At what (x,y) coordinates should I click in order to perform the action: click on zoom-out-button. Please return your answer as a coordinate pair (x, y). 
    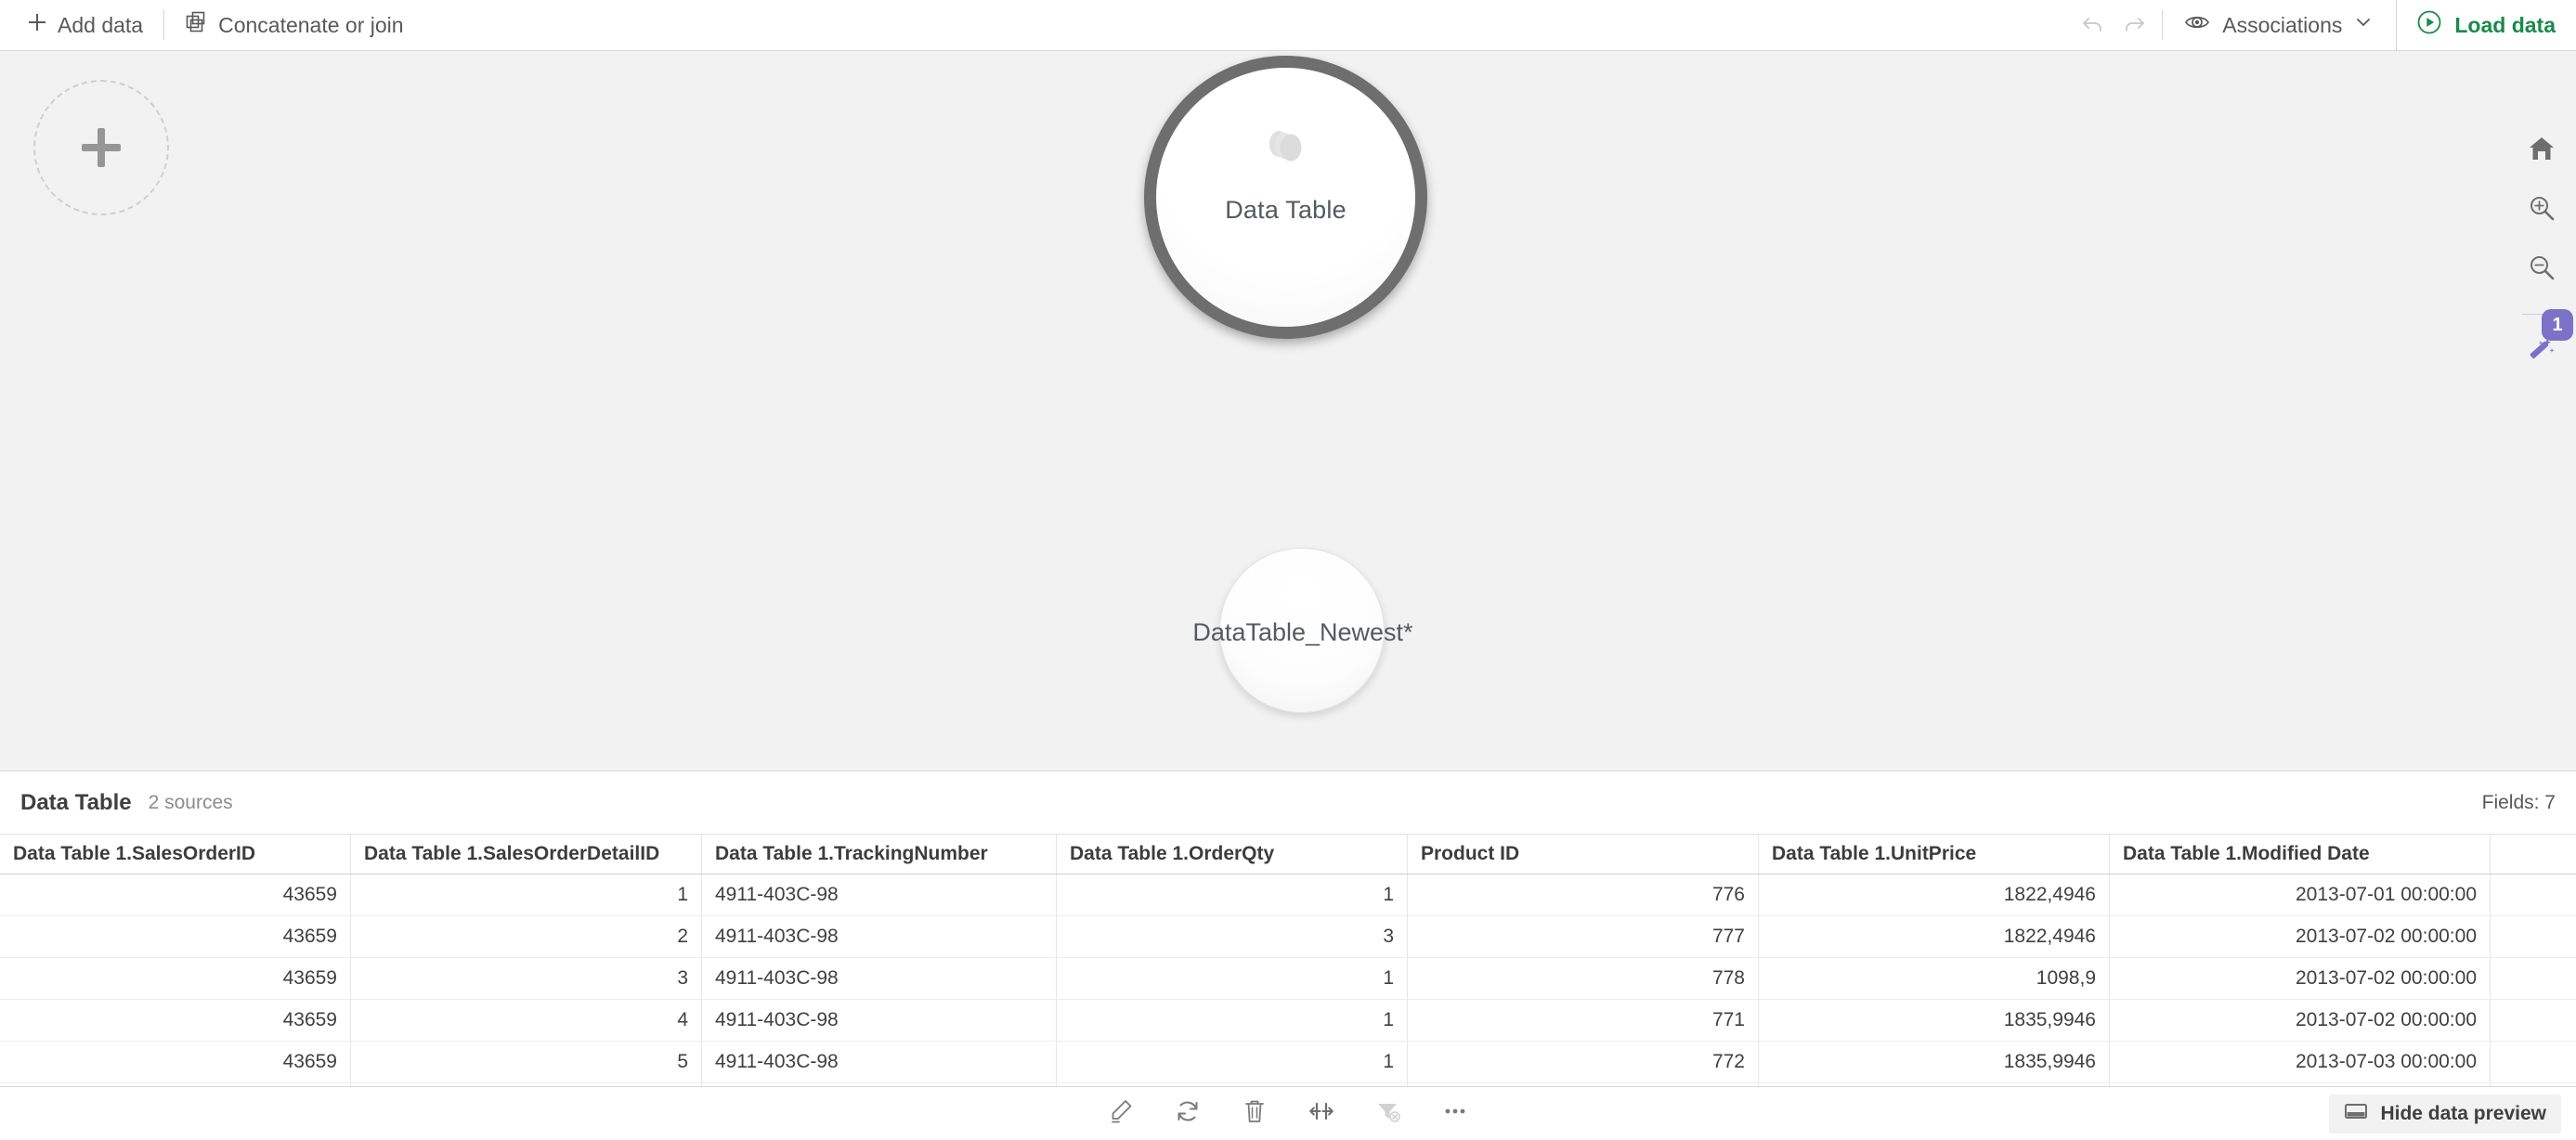
    Looking at the image, I should click on (2541, 269).